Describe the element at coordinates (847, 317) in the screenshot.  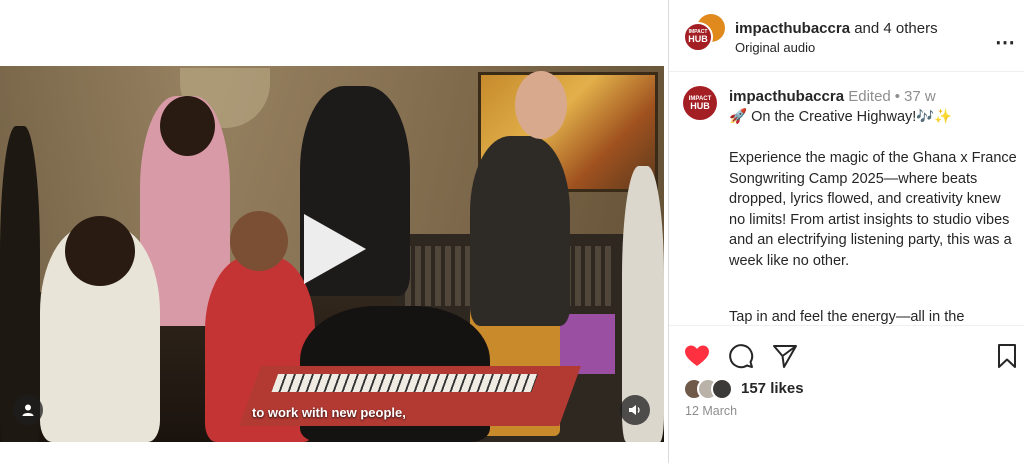
I see `caption-continuation: Tap in and feel the energy—all in the` at that location.